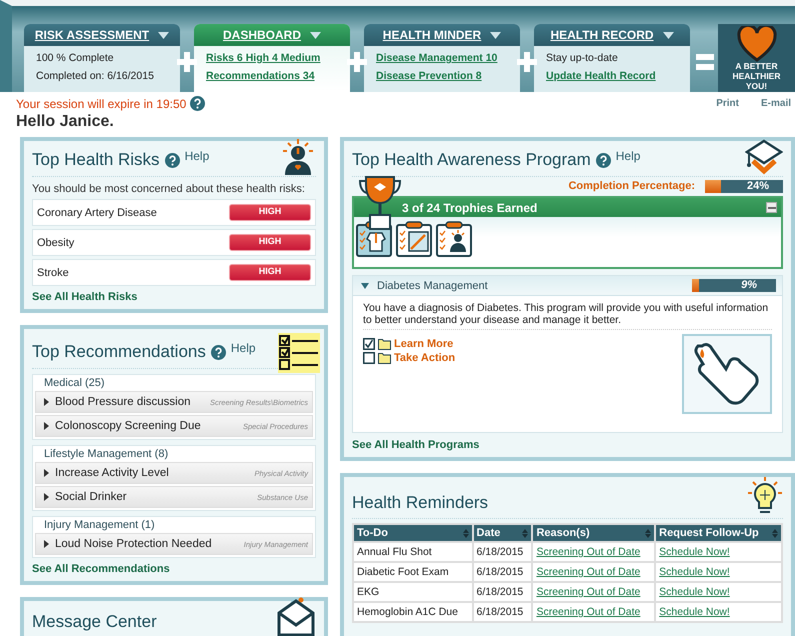 The image size is (795, 636). What do you see at coordinates (96, 160) in the screenshot?
I see `card-title: Top Health Risks` at bounding box center [96, 160].